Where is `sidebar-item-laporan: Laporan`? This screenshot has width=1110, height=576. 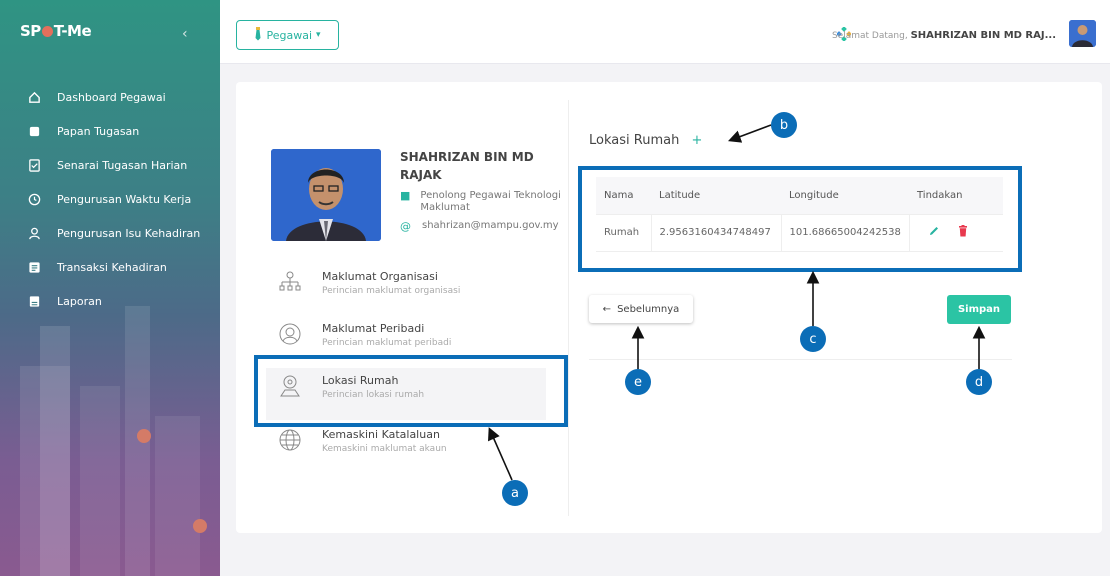
sidebar-item-laporan: Laporan is located at coordinates (110, 301).